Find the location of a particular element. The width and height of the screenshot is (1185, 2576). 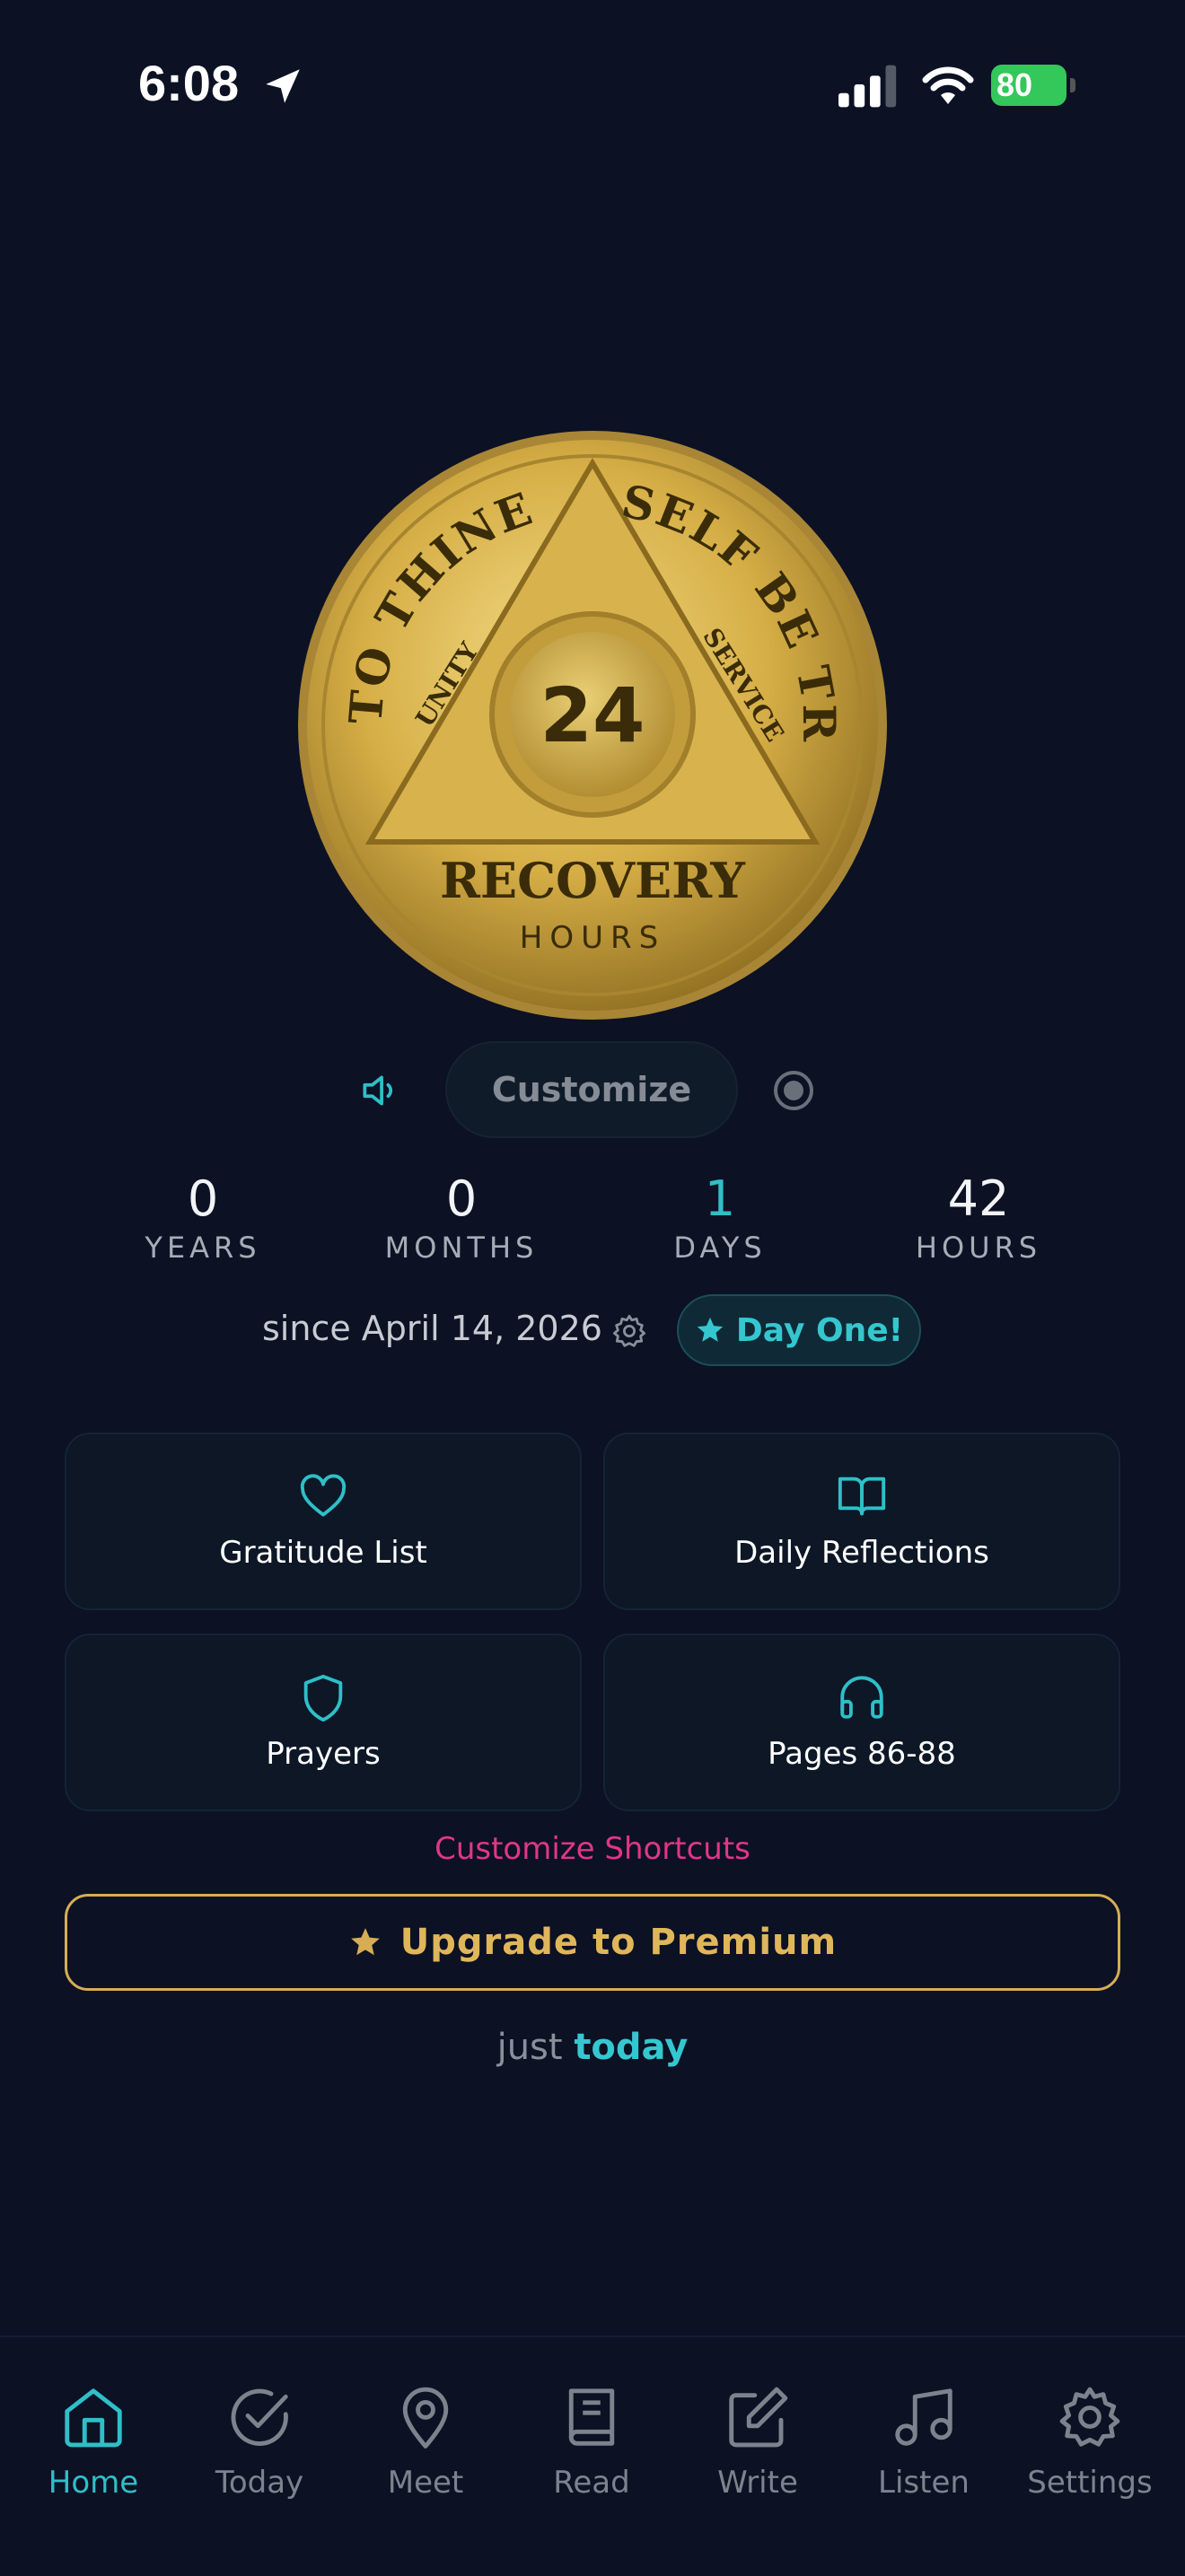

battery-level: 80 is located at coordinates (1014, 84).